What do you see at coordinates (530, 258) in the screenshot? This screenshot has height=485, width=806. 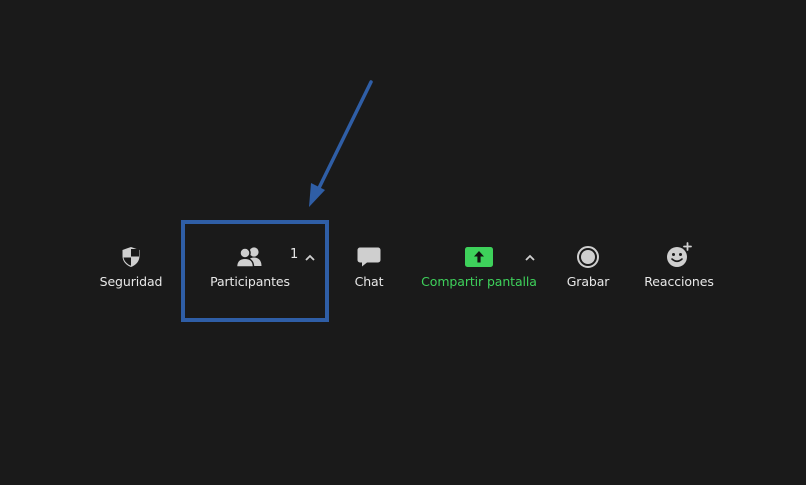 I see `share-screen-options-chevron-up-icon` at bounding box center [530, 258].